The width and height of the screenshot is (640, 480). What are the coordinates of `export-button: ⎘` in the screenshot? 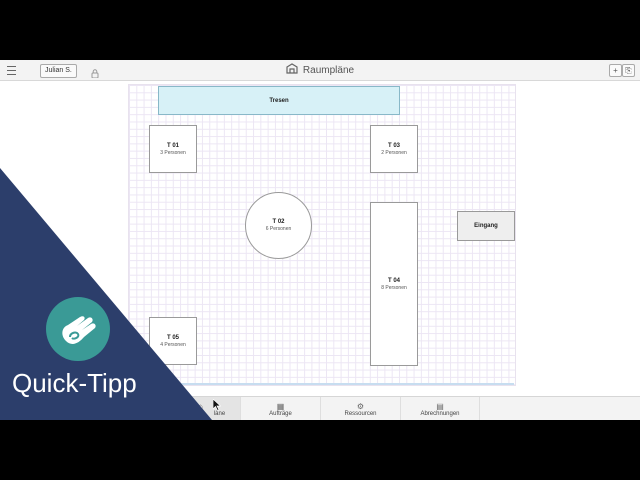 It's located at (628, 70).